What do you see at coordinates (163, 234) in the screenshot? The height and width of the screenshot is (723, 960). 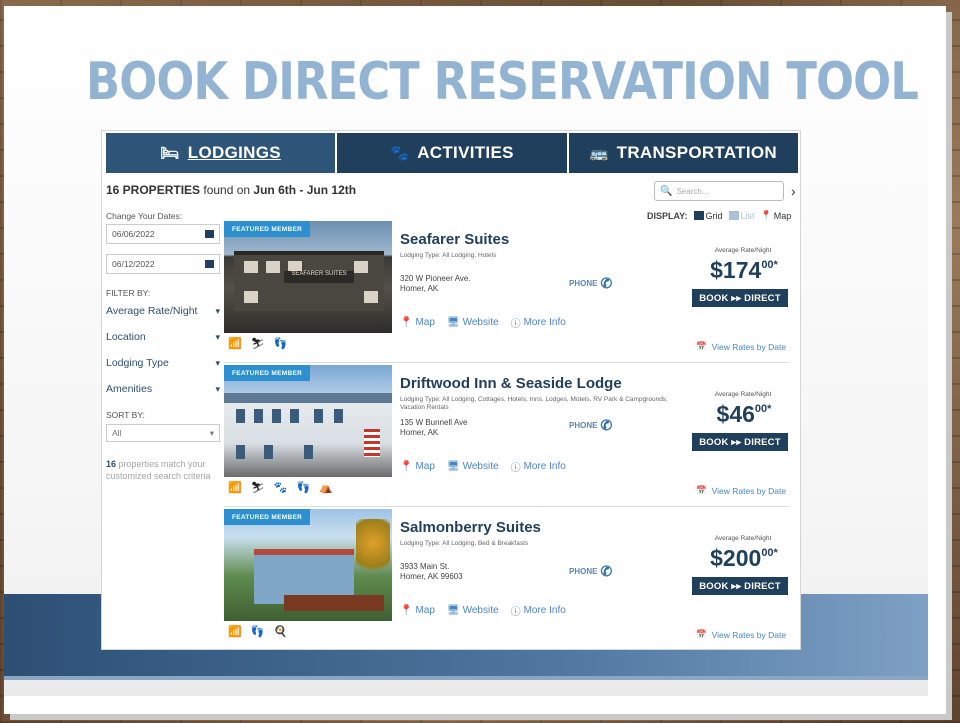 I see `start-date-field: 06/06/2022` at bounding box center [163, 234].